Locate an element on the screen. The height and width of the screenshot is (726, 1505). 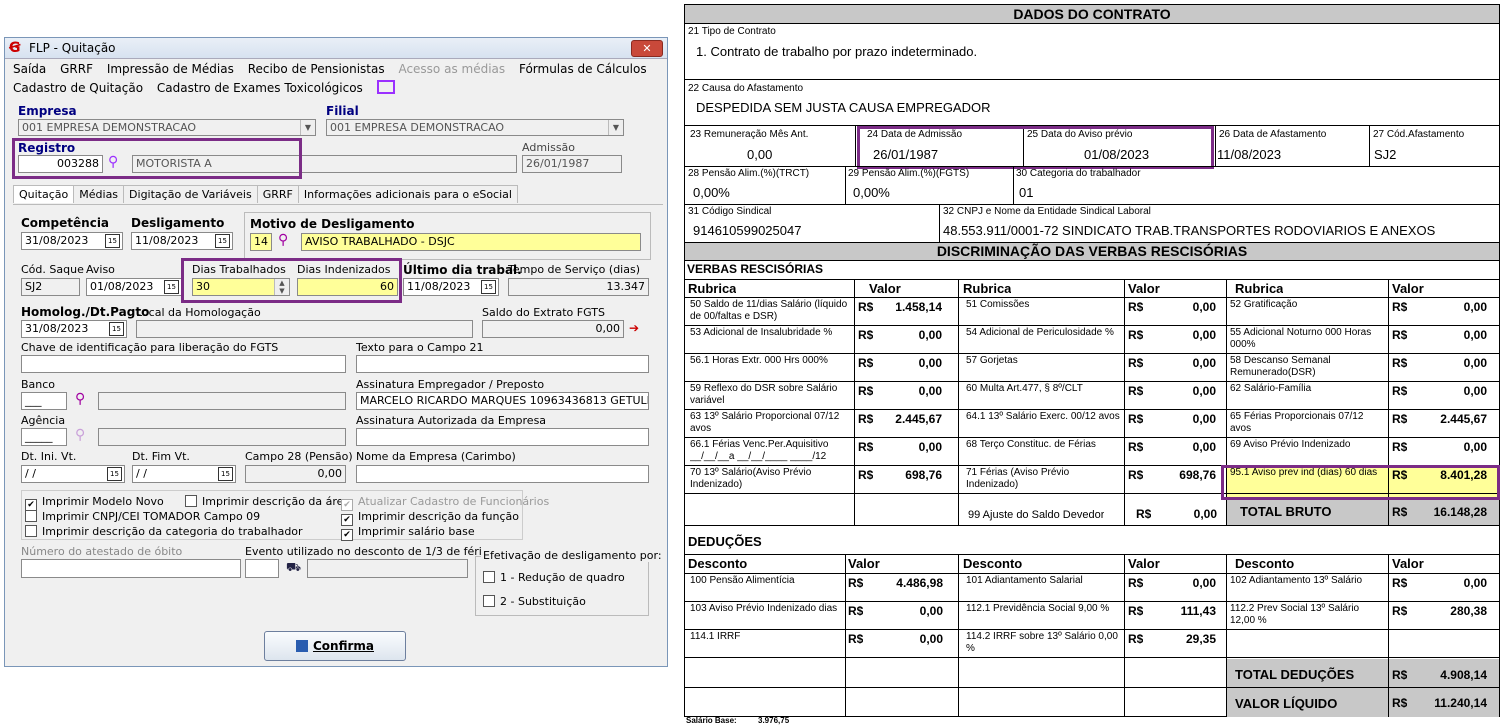
confirma-button: Confirma is located at coordinates (335, 646).